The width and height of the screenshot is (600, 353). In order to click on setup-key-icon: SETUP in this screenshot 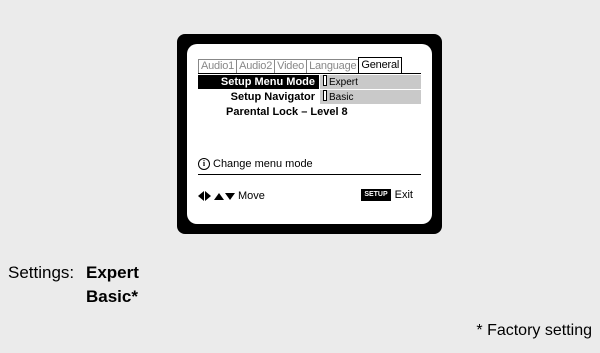, I will do `click(376, 195)`.